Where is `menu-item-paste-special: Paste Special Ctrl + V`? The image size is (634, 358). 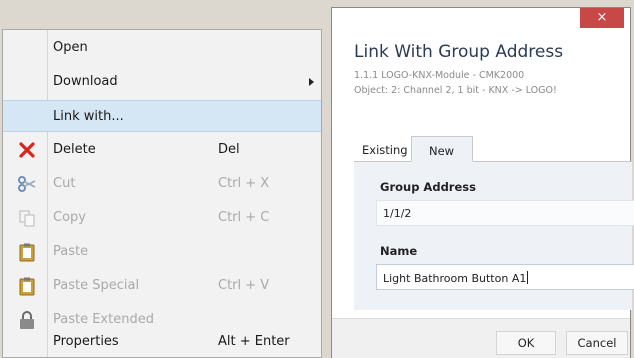 menu-item-paste-special: Paste Special Ctrl + V is located at coordinates (162, 286).